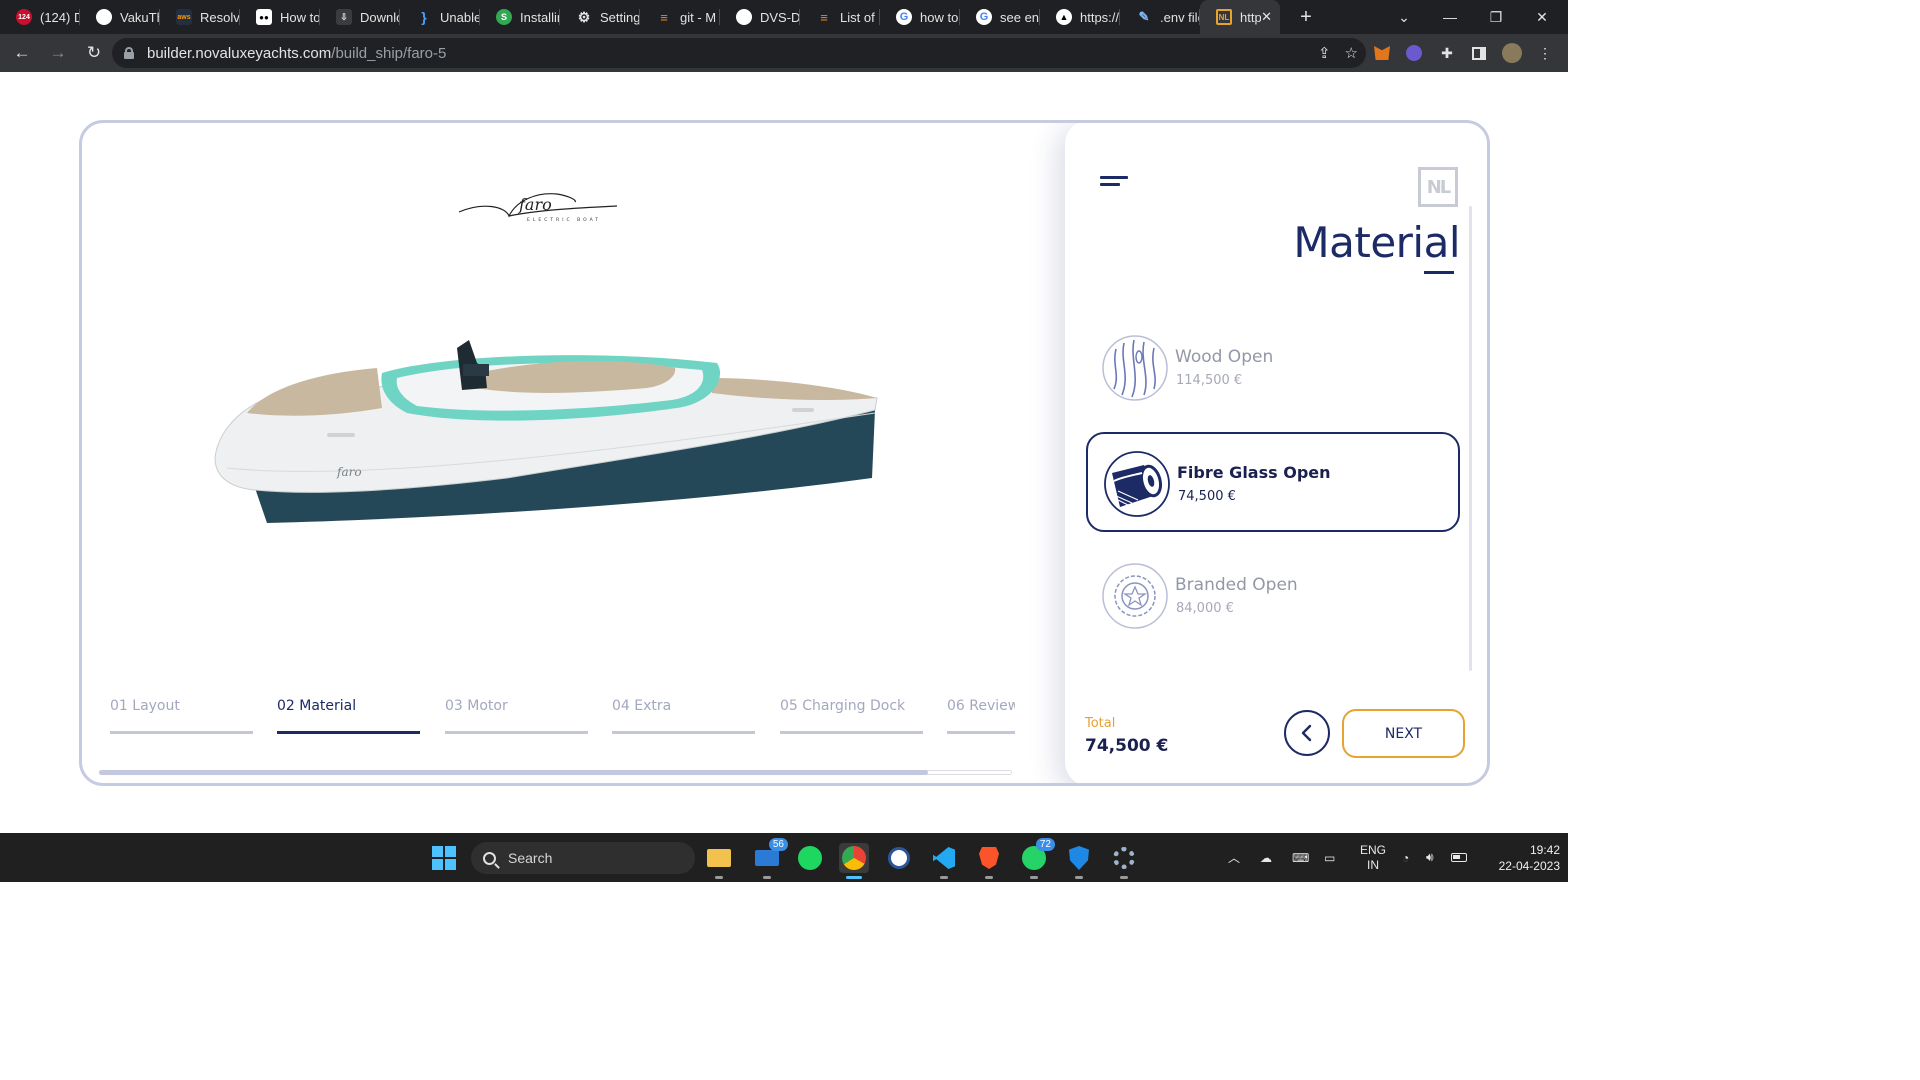 The height and width of the screenshot is (1080, 1920). Describe the element at coordinates (1306, 17) in the screenshot. I see `new-tab-button: +` at that location.